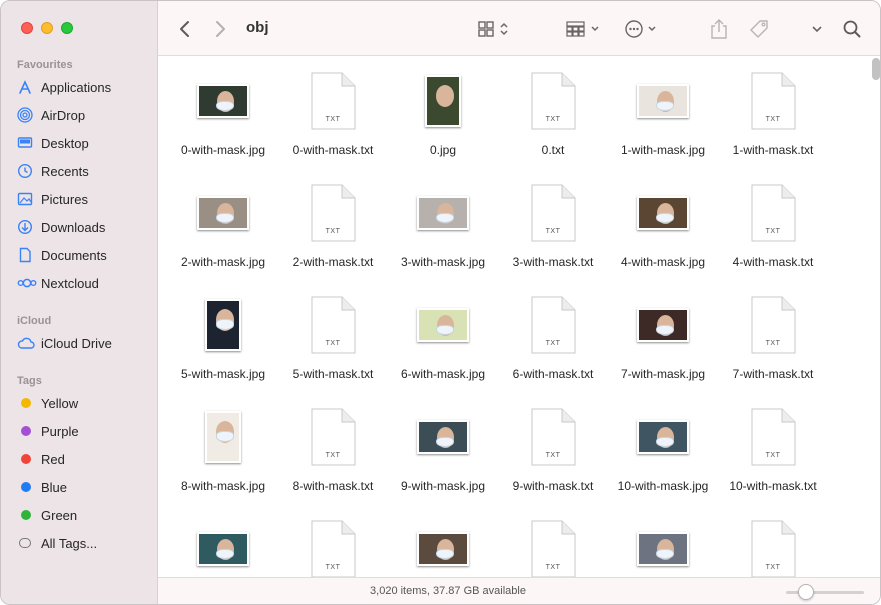 The width and height of the screenshot is (881, 605). I want to click on sidebar-item-recents: Recents, so click(79, 171).